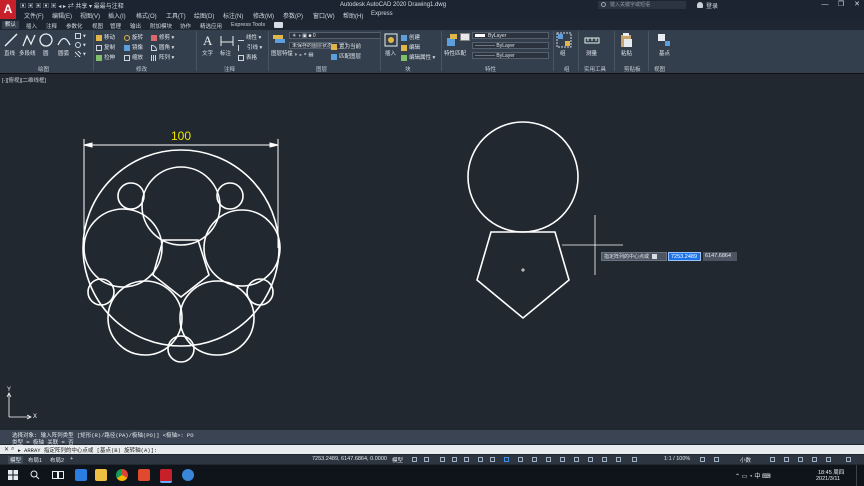 The image size is (864, 486). Describe the element at coordinates (249, 37) in the screenshot. I see `linear-dim-button: 线性 ▾` at that location.